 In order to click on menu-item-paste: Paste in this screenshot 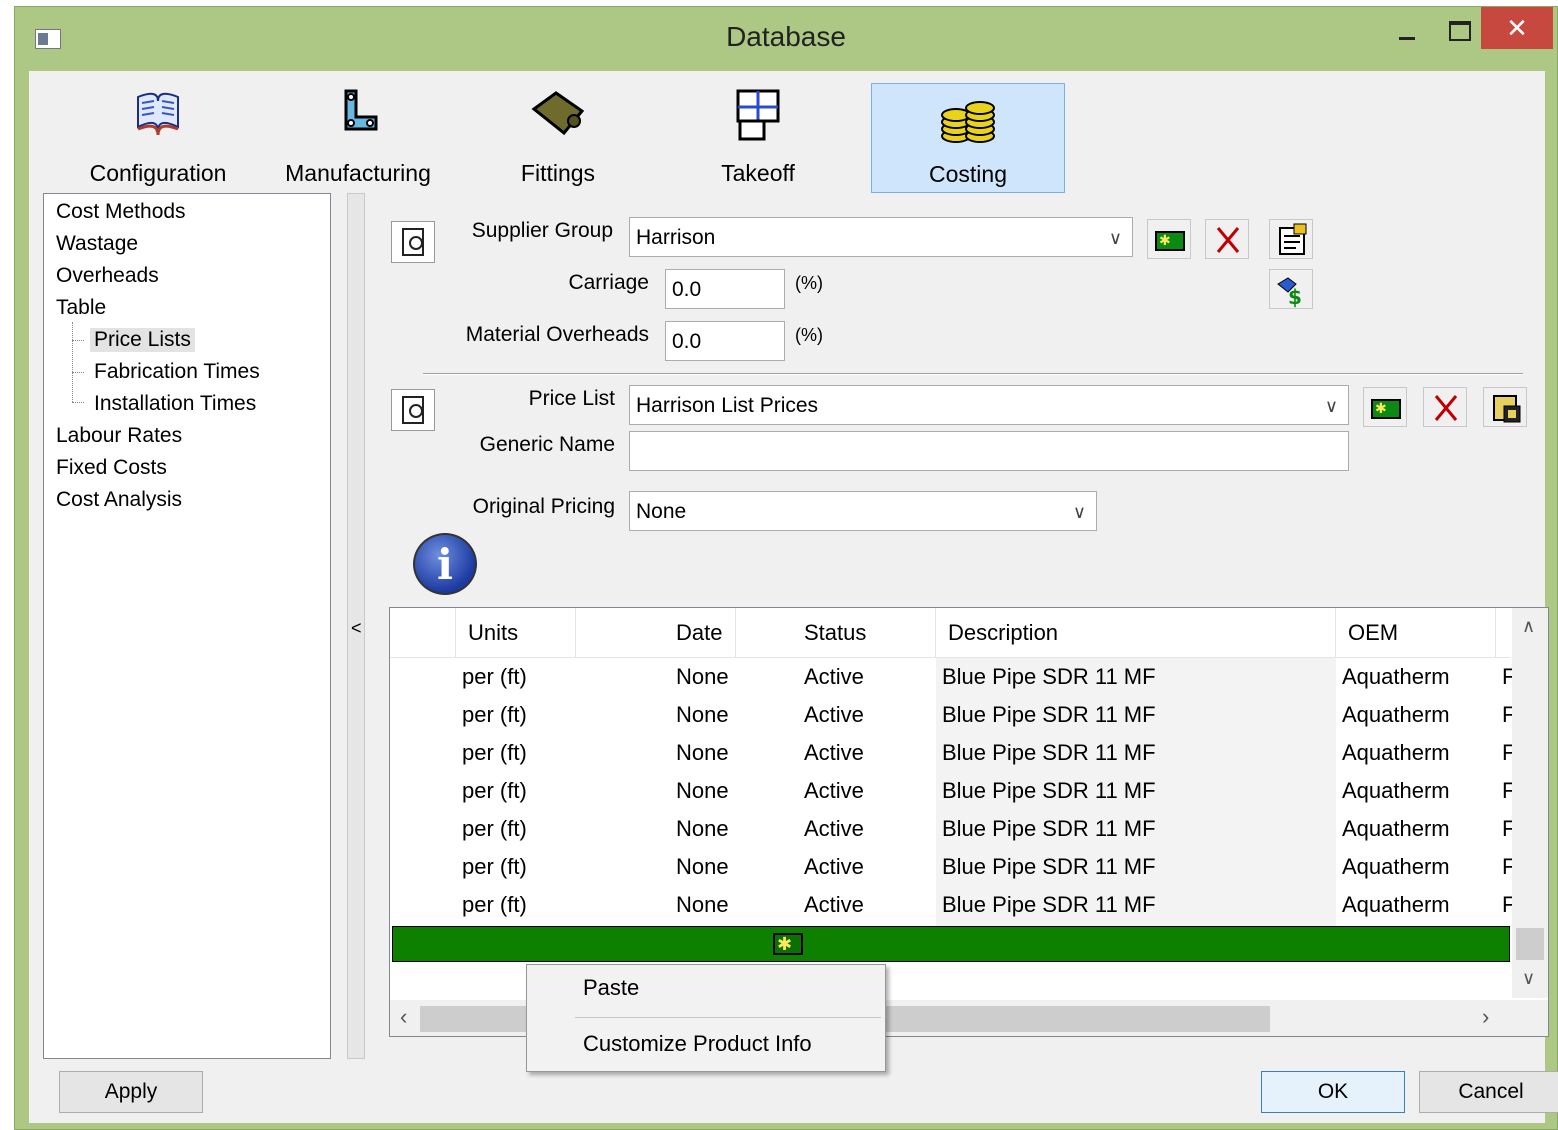, I will do `click(611, 988)`.